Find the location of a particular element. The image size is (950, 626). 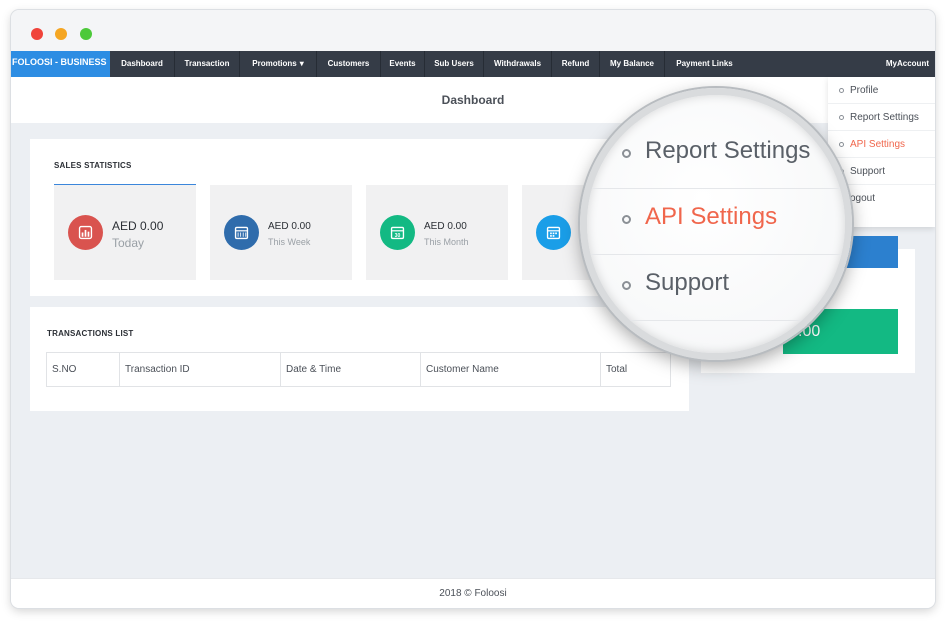

dropdown-item-profile: Profile is located at coordinates (881, 90).